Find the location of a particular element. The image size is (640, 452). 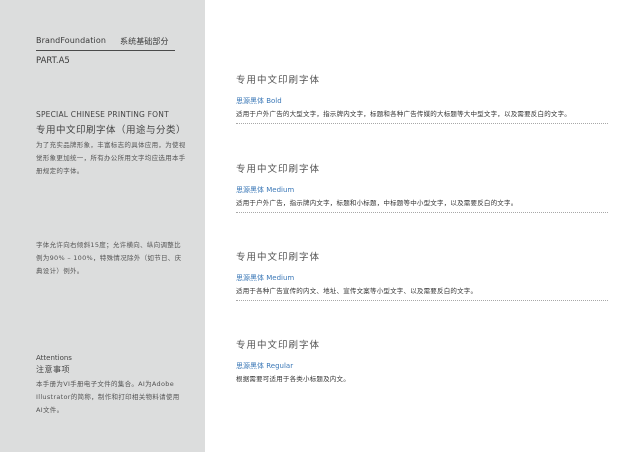

usage-description: 适用于各种广告宣传的内文、地址、宣传文案等小型文字、以及需要反白的文字。 is located at coordinates (357, 291).